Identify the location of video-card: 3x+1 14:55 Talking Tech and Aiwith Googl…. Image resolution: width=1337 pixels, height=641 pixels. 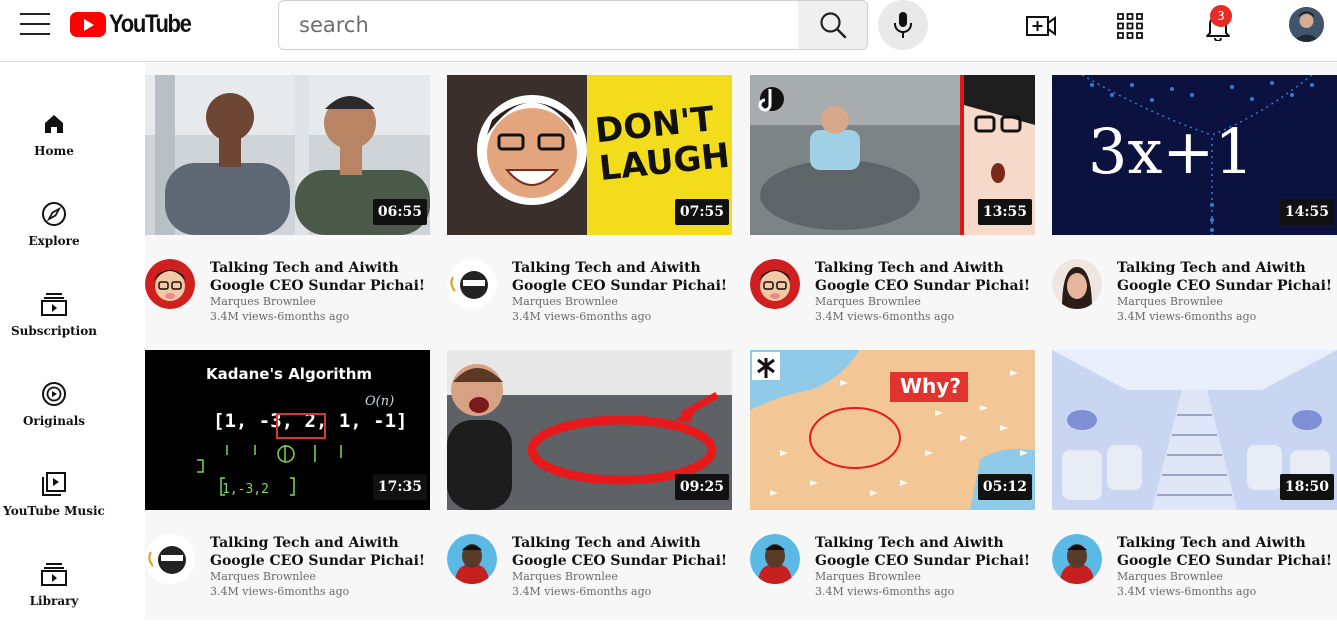
(1194, 205).